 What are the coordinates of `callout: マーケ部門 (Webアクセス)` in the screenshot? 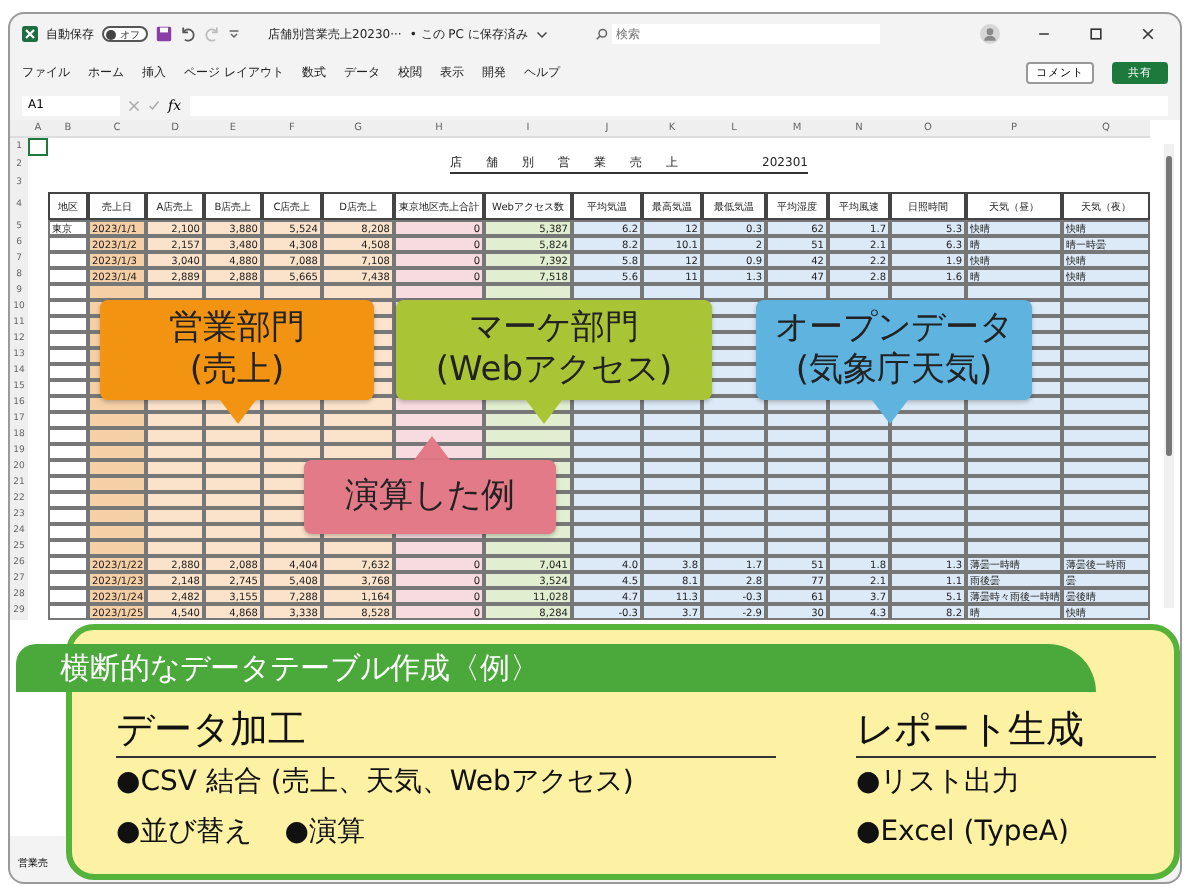 It's located at (554, 362).